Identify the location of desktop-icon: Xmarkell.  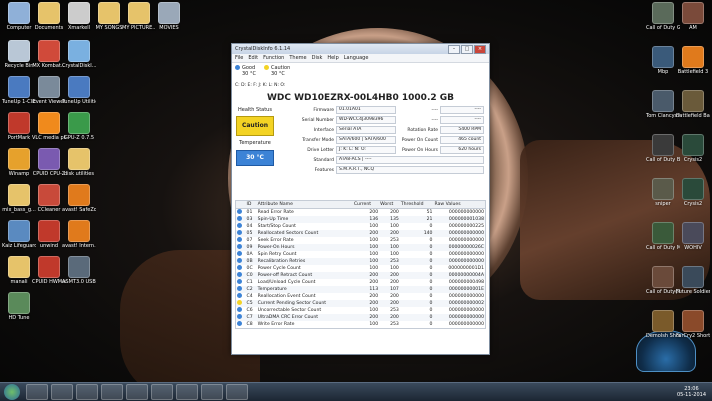
(79, 16).